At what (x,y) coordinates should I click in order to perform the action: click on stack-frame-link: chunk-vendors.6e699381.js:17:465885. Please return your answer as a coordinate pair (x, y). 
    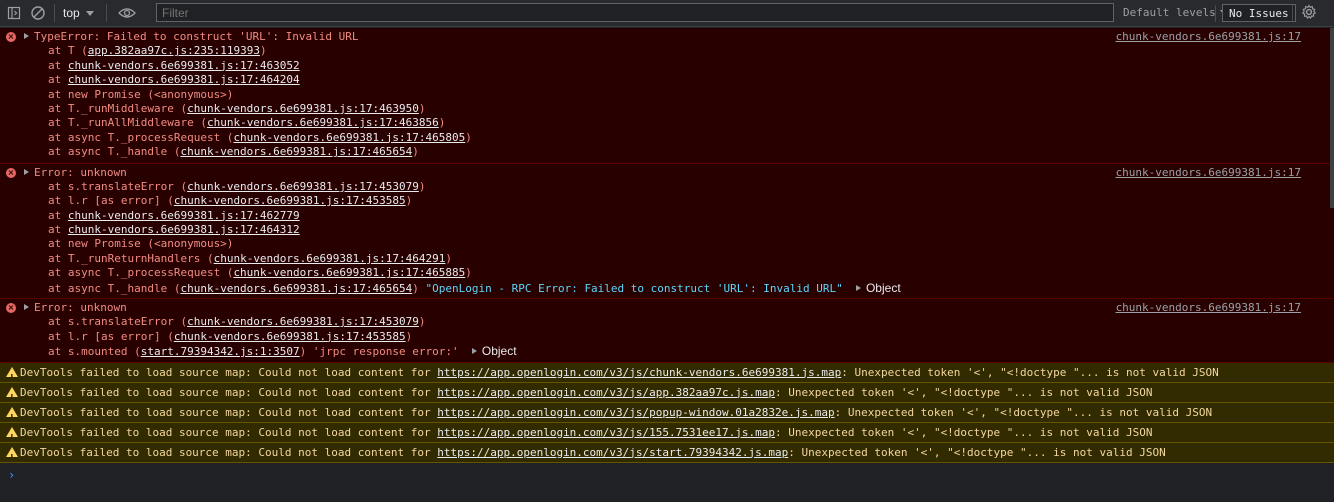
    Looking at the image, I should click on (349, 272).